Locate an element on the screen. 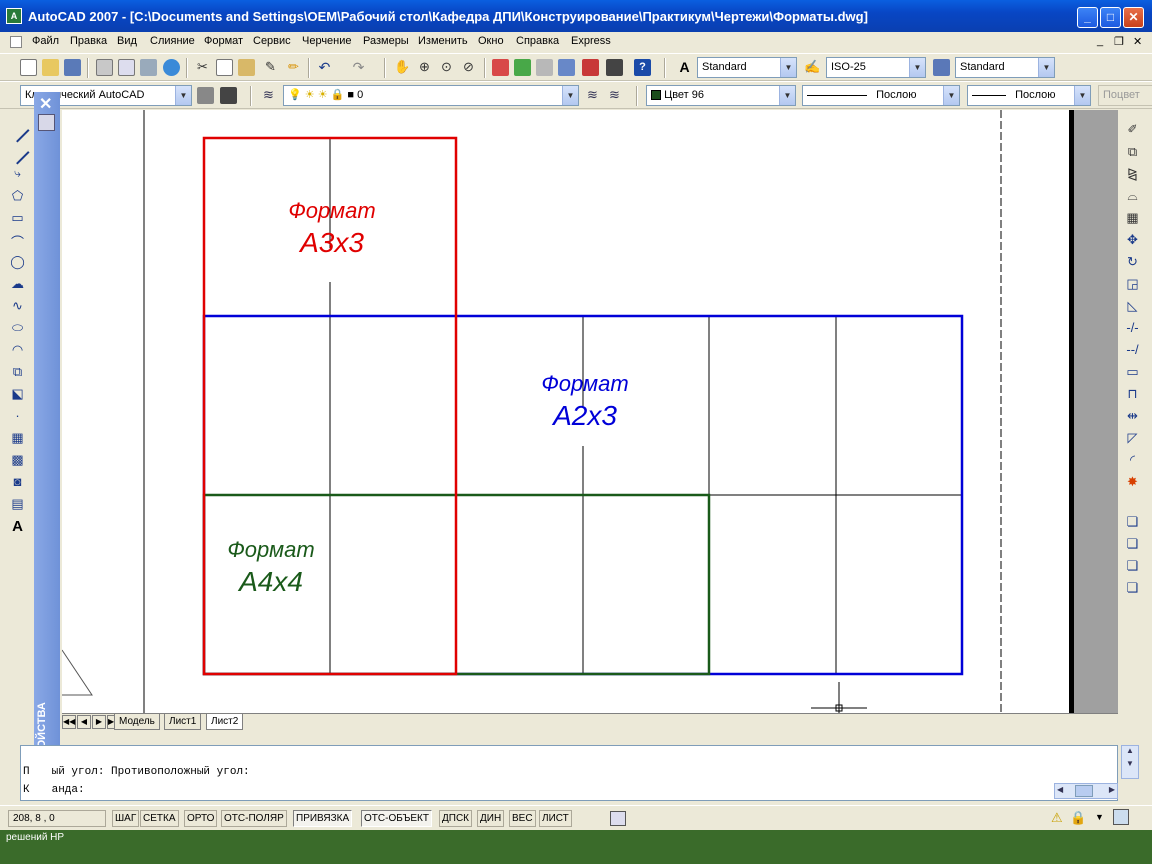 Image resolution: width=1152 pixels, height=864 pixels. open-icon is located at coordinates (50, 67).